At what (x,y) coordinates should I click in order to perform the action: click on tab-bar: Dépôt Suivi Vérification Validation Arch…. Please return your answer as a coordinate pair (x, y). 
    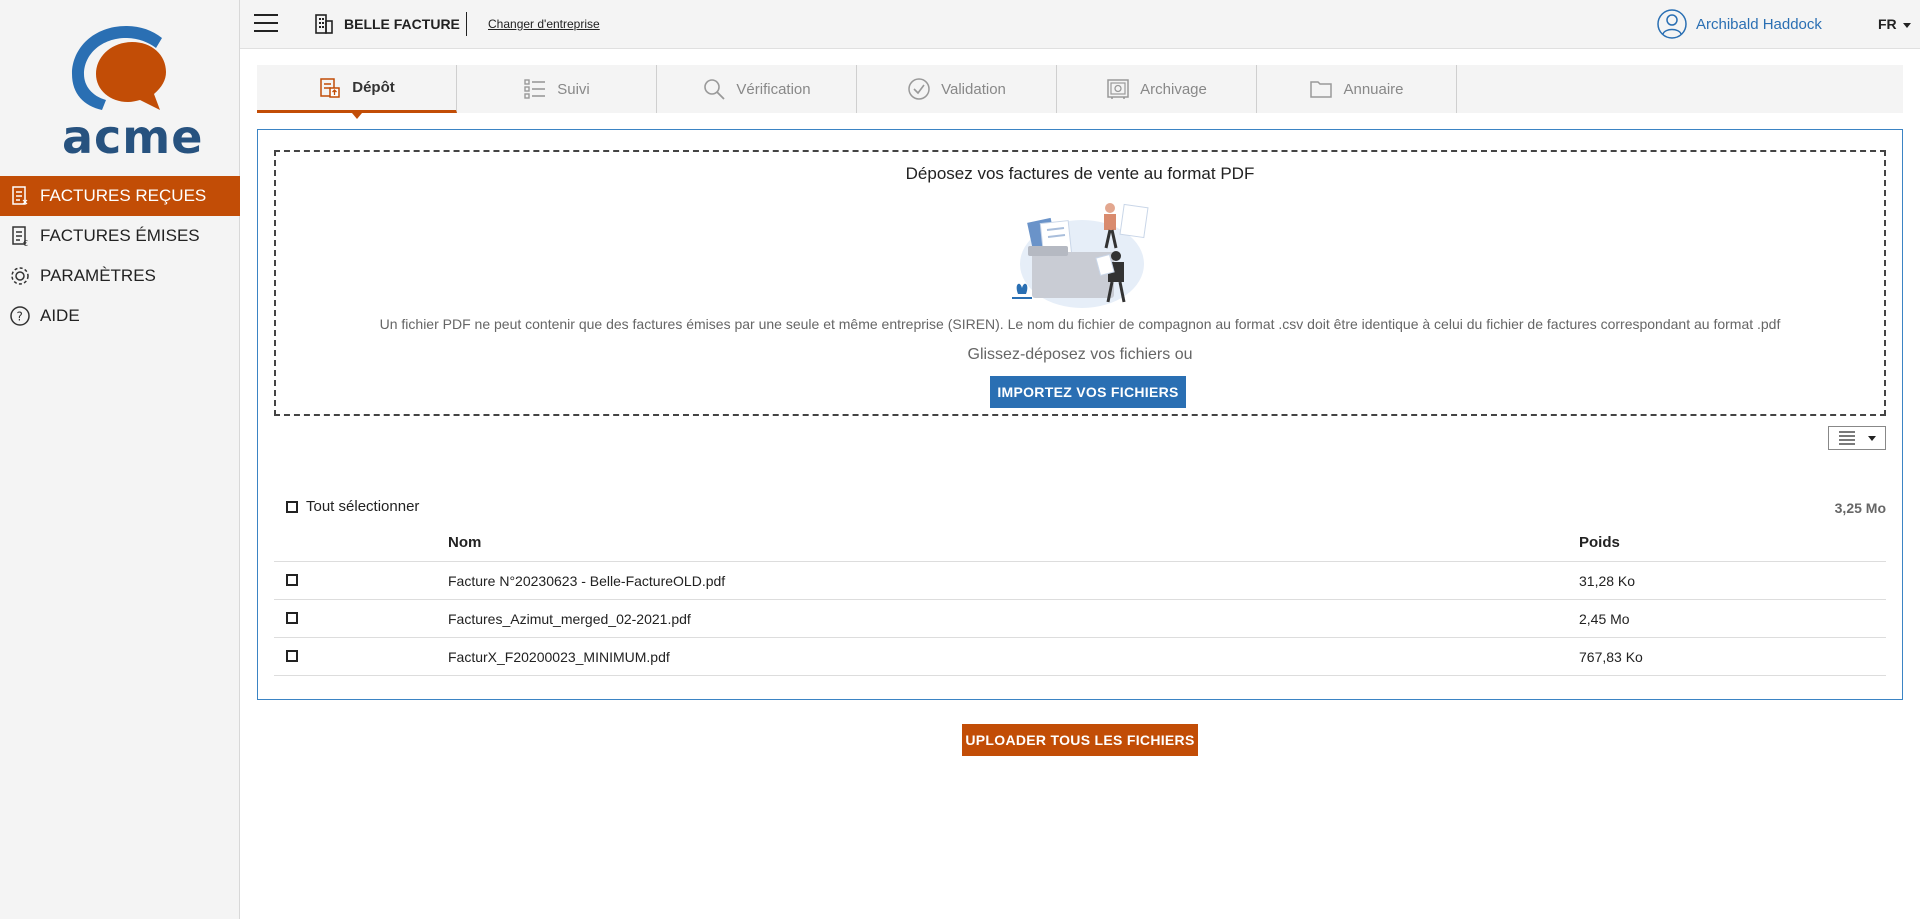
    Looking at the image, I should click on (1080, 92).